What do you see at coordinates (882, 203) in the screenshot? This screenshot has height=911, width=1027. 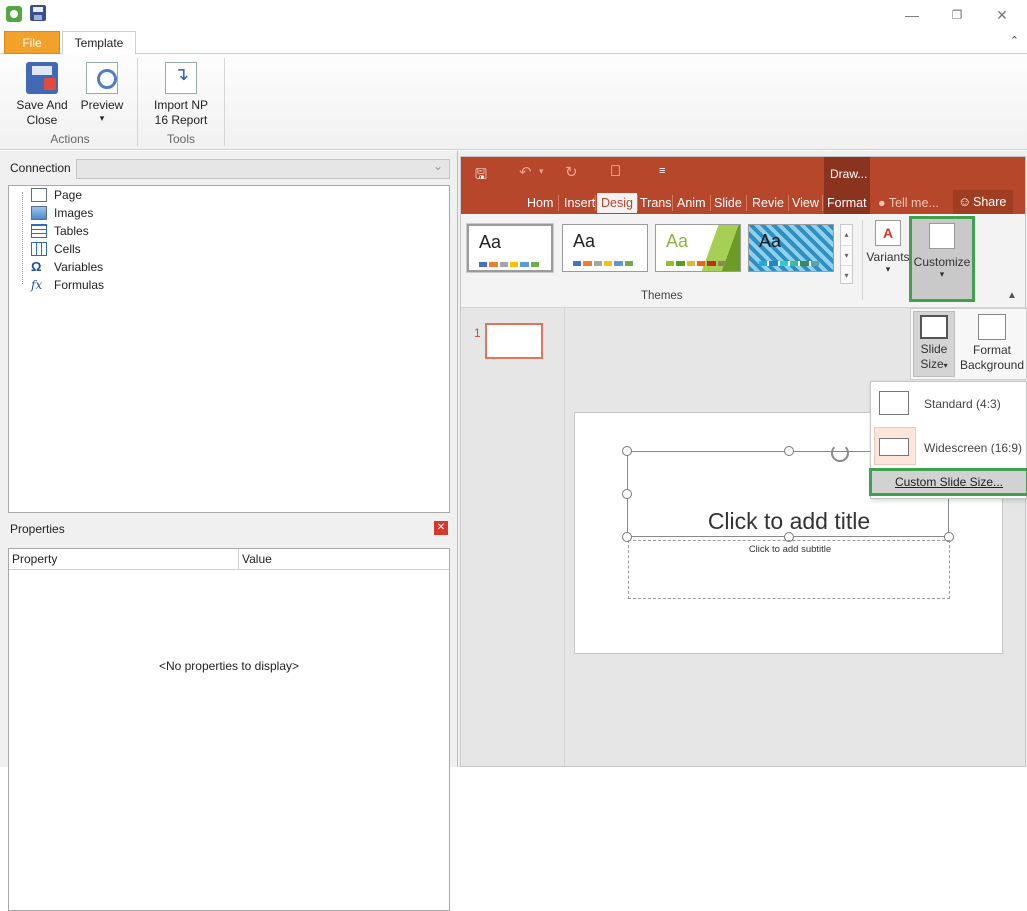 I see `lightbulb-icon: ●` at bounding box center [882, 203].